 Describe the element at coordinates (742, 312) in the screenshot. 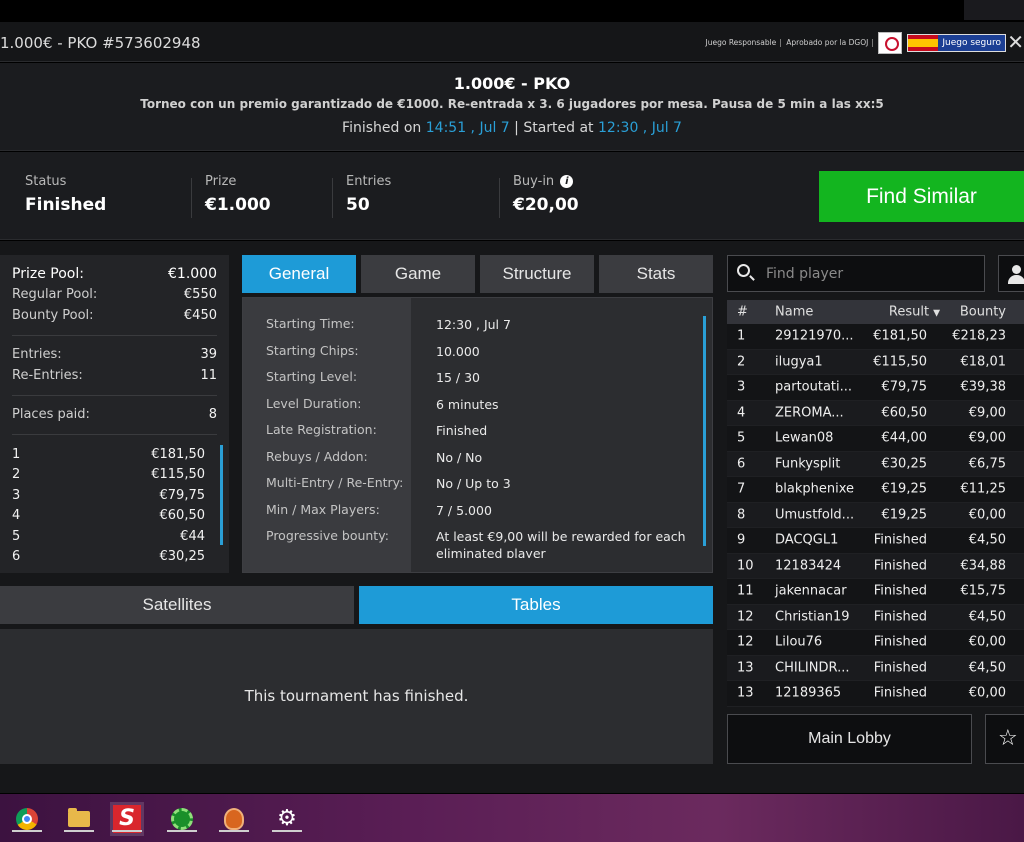

I see `header-rank: #` at that location.